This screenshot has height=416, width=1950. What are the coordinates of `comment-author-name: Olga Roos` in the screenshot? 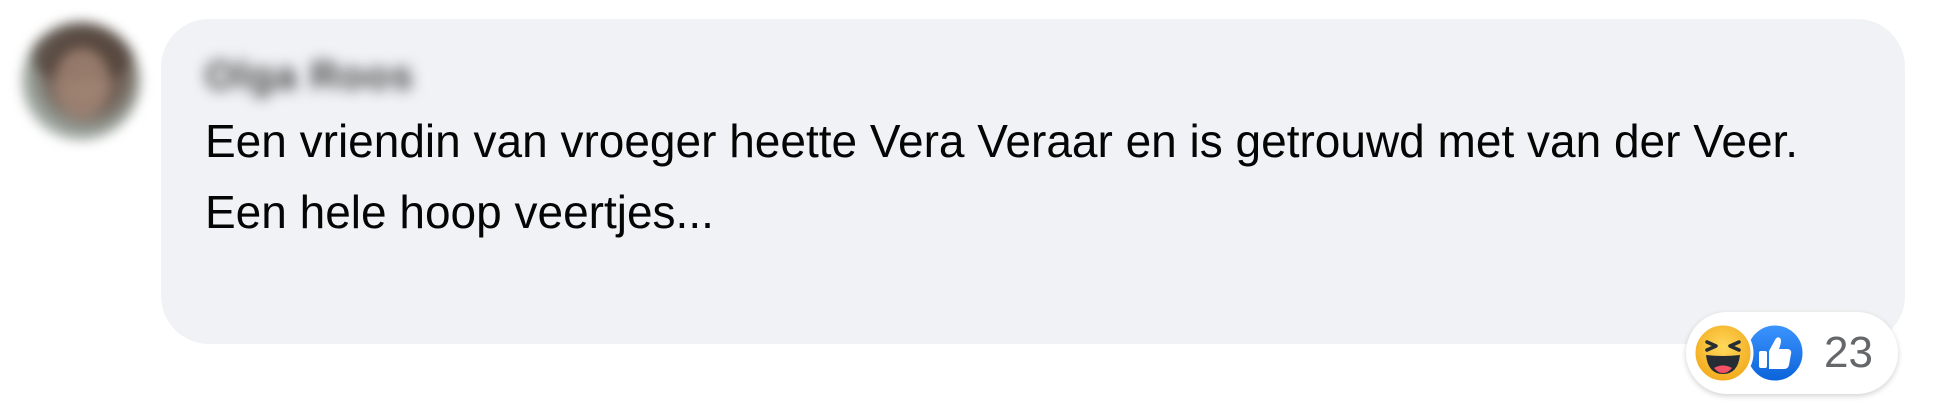 It's located at (309, 76).